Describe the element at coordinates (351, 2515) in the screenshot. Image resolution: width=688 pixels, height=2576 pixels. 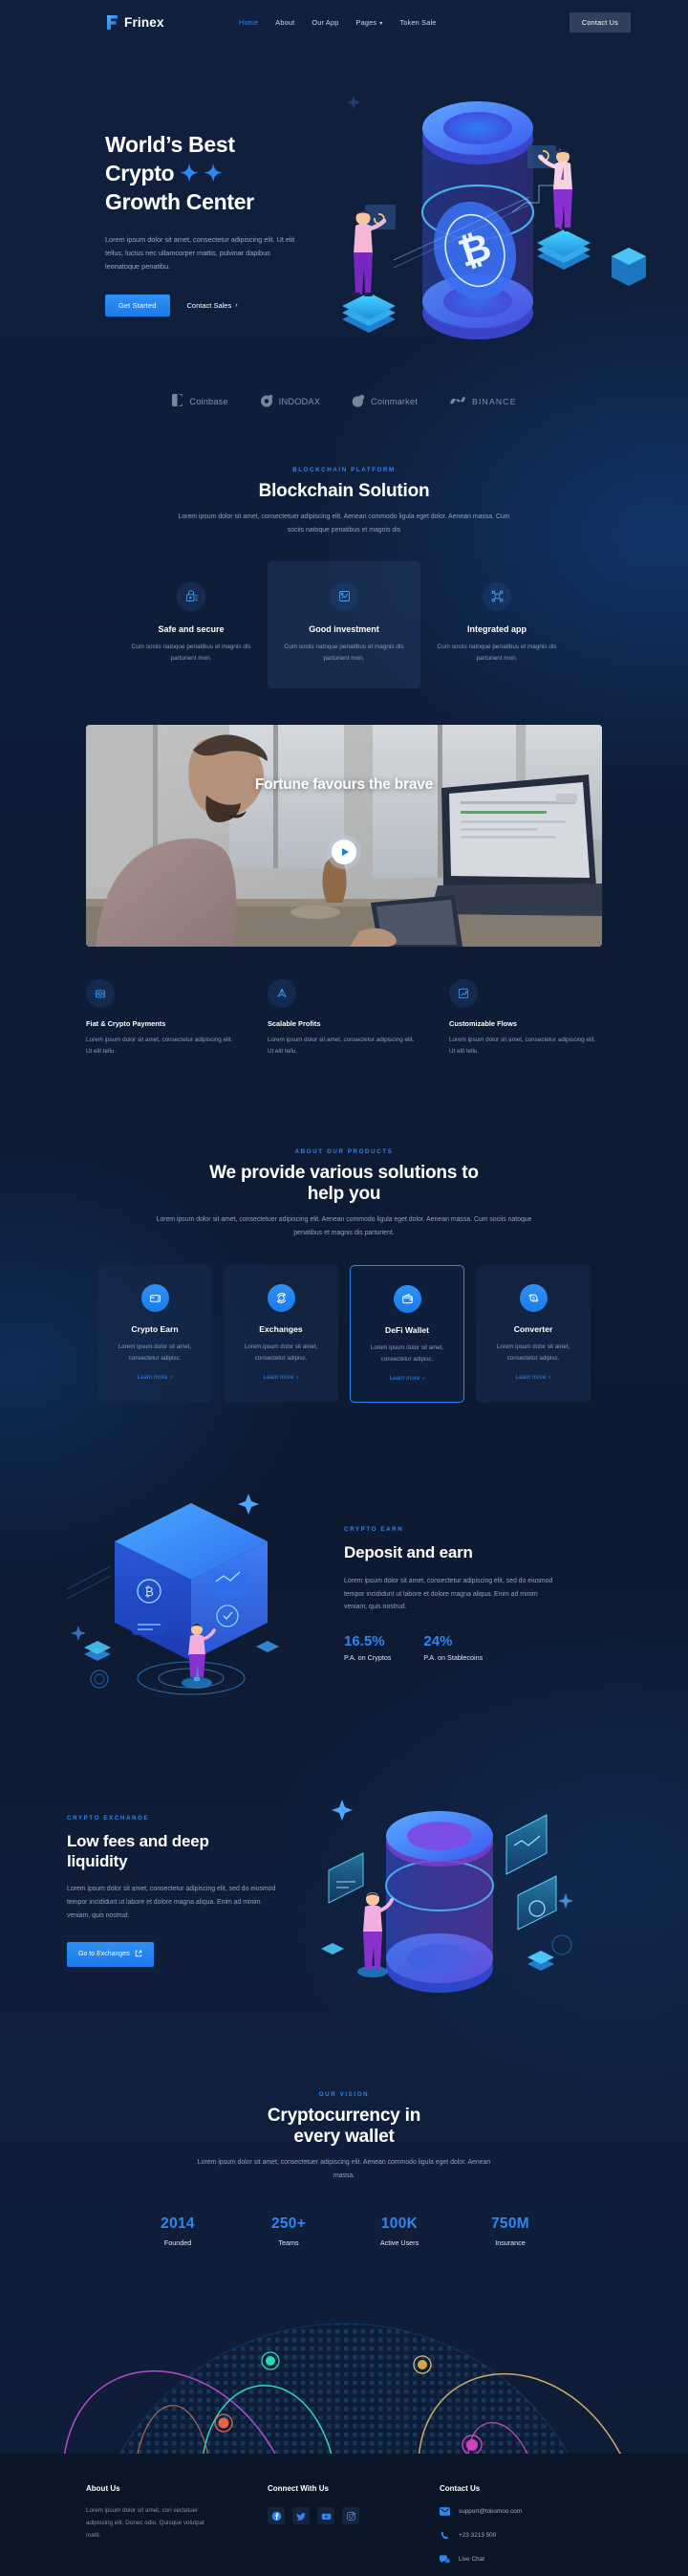
I see `instagram-icon` at that location.